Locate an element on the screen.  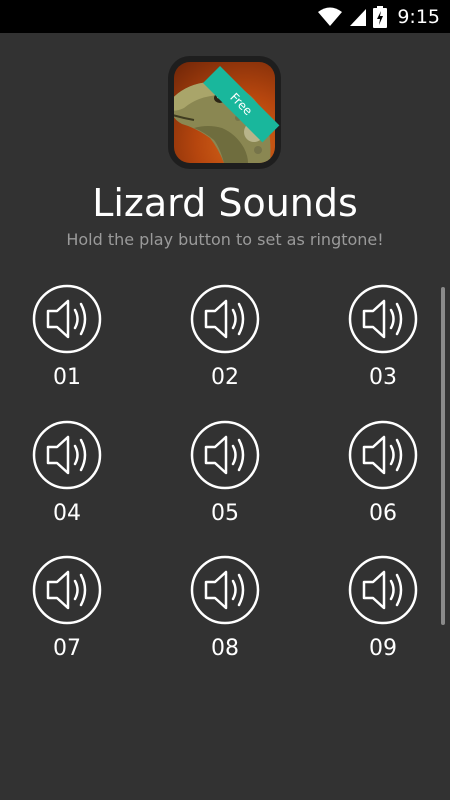
sound-item-04: 04 is located at coordinates (67, 481).